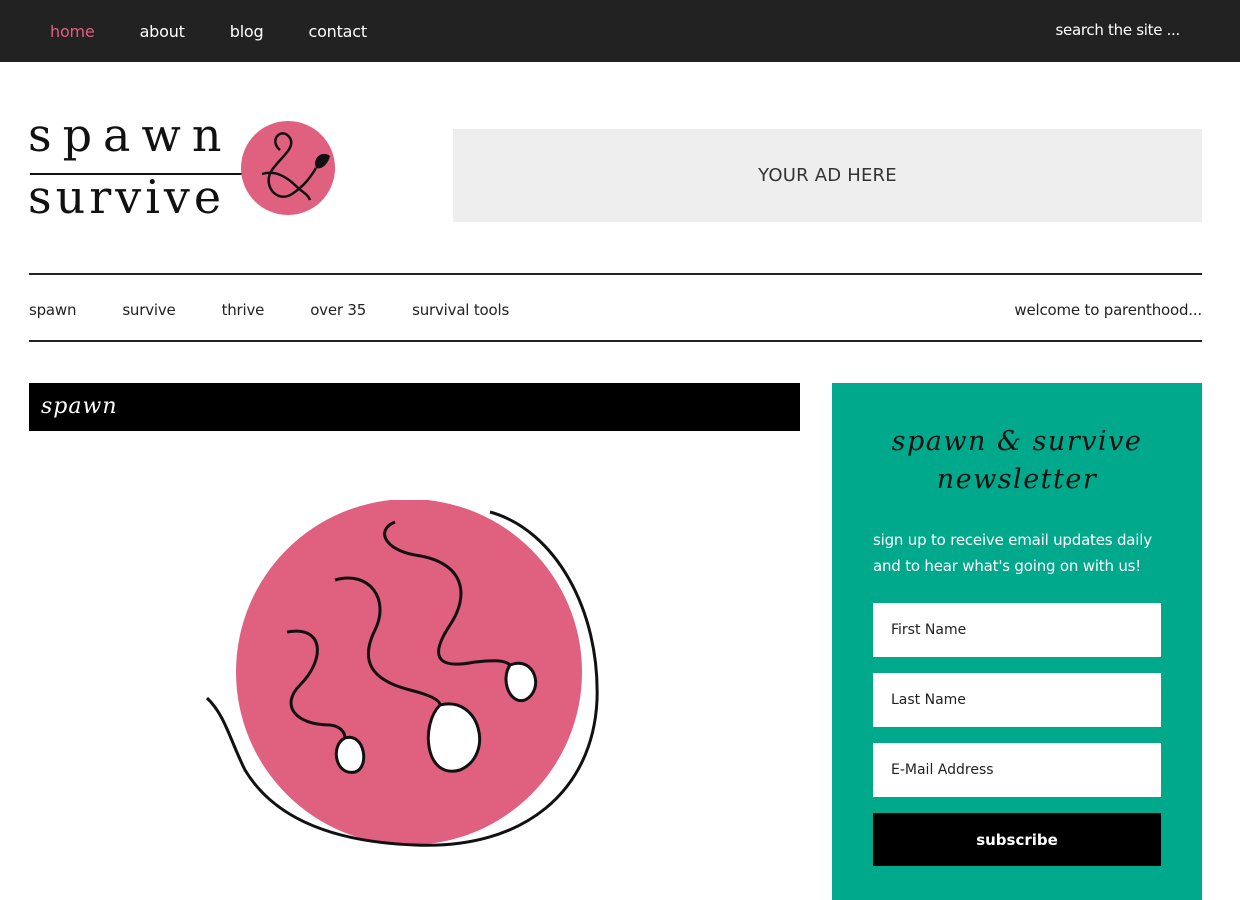 The width and height of the screenshot is (1240, 900). I want to click on sperm-egg-illustration, so click(402, 673).